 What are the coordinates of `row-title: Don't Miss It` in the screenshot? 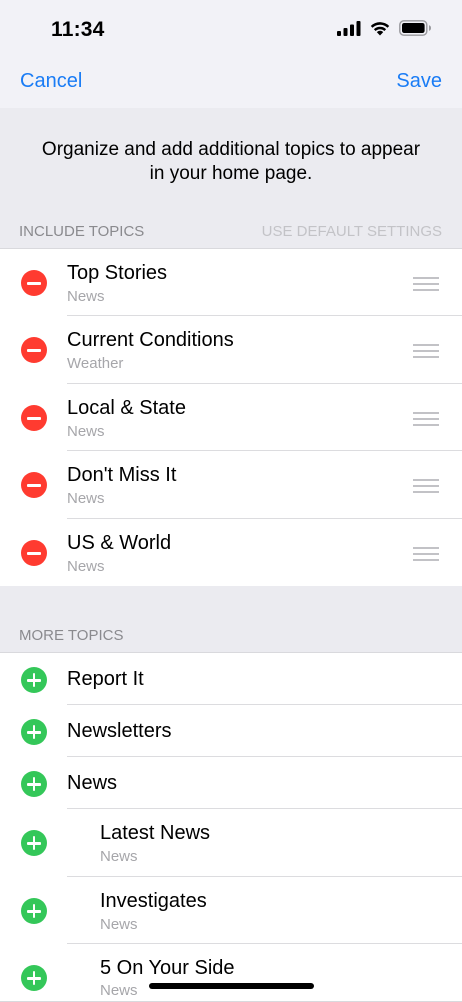 It's located at (122, 475).